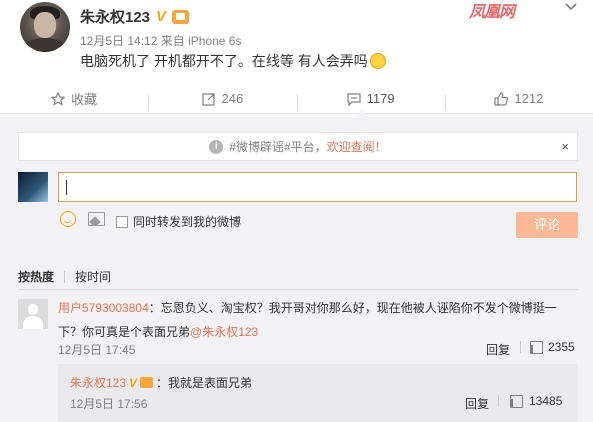  Describe the element at coordinates (201, 41) in the screenshot. I see `post-source: 来自 iPhone 6s` at that location.